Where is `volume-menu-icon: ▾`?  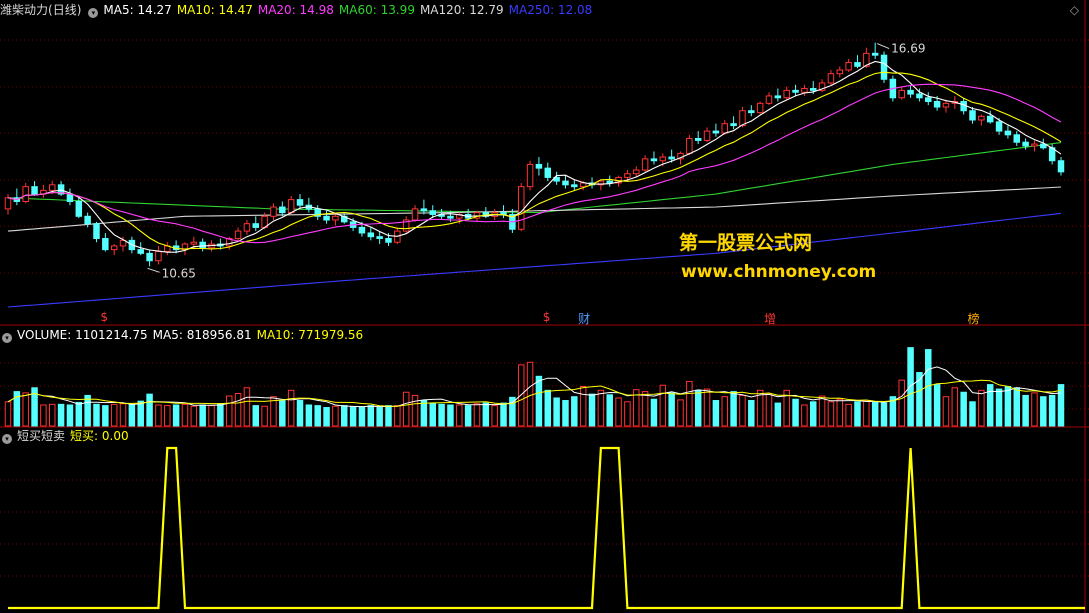
volume-menu-icon: ▾ is located at coordinates (7, 338).